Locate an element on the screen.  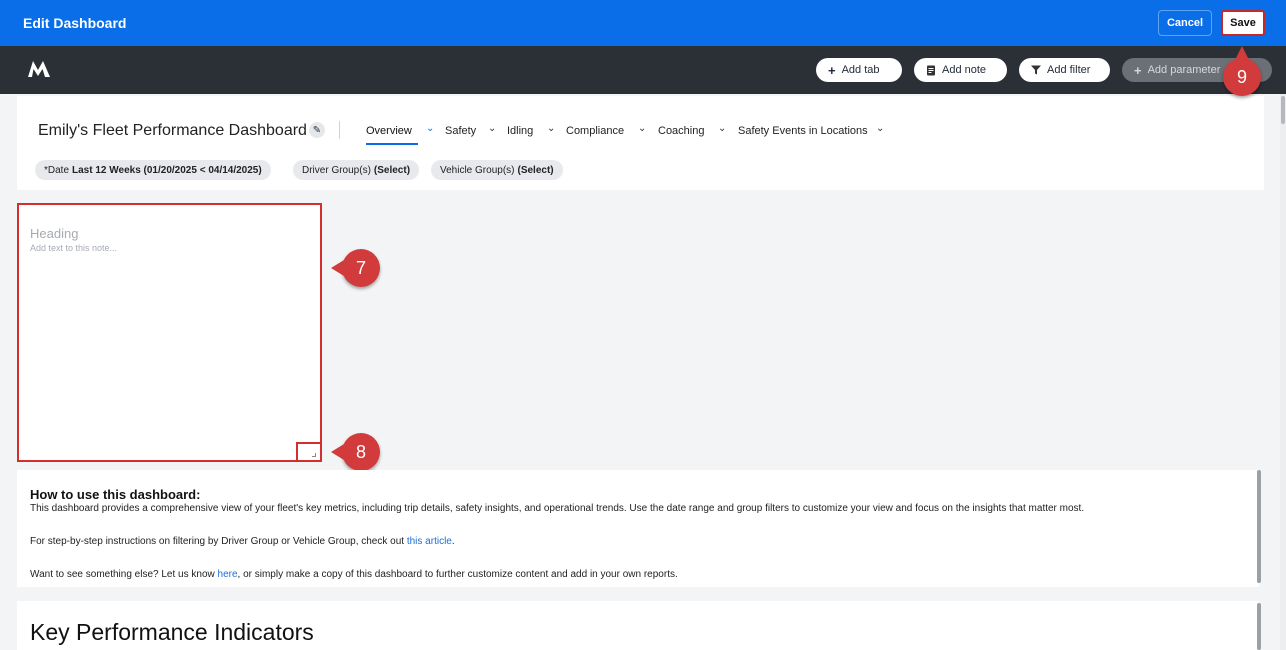
tab-overview: Overview is located at coordinates (389, 131).